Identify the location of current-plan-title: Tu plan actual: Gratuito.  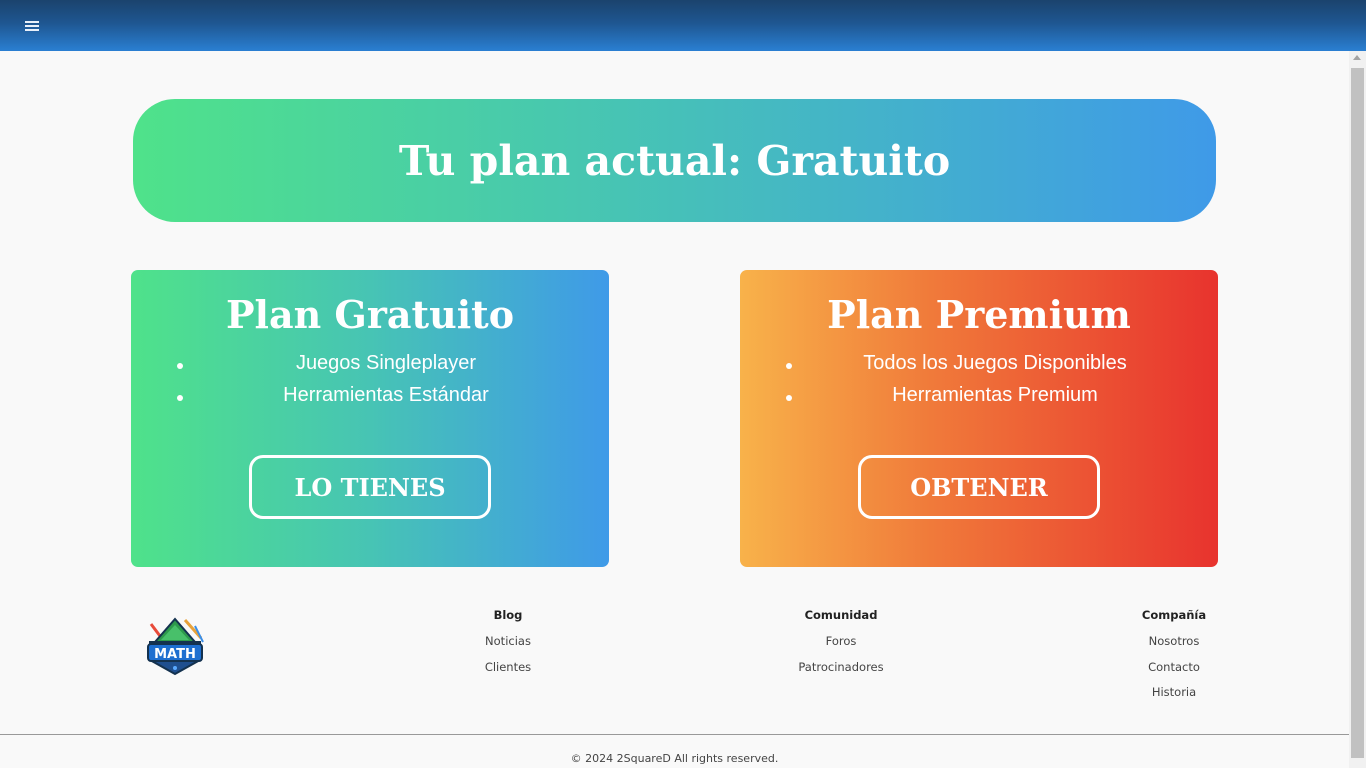
(674, 160).